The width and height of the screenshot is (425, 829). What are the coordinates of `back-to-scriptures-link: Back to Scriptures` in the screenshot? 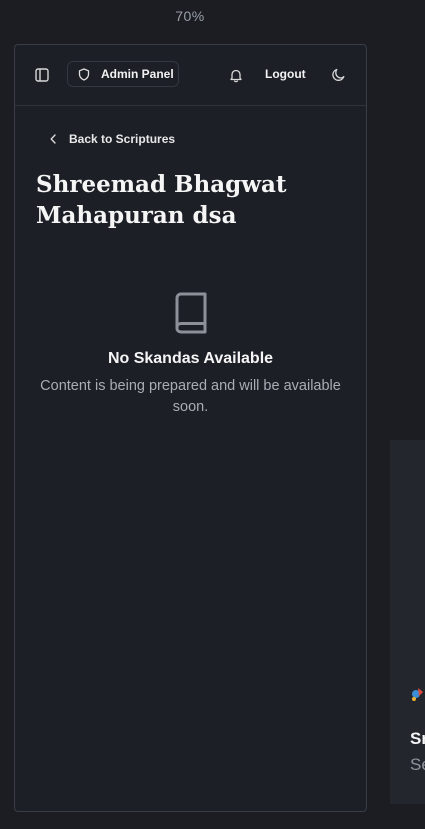 It's located at (112, 139).